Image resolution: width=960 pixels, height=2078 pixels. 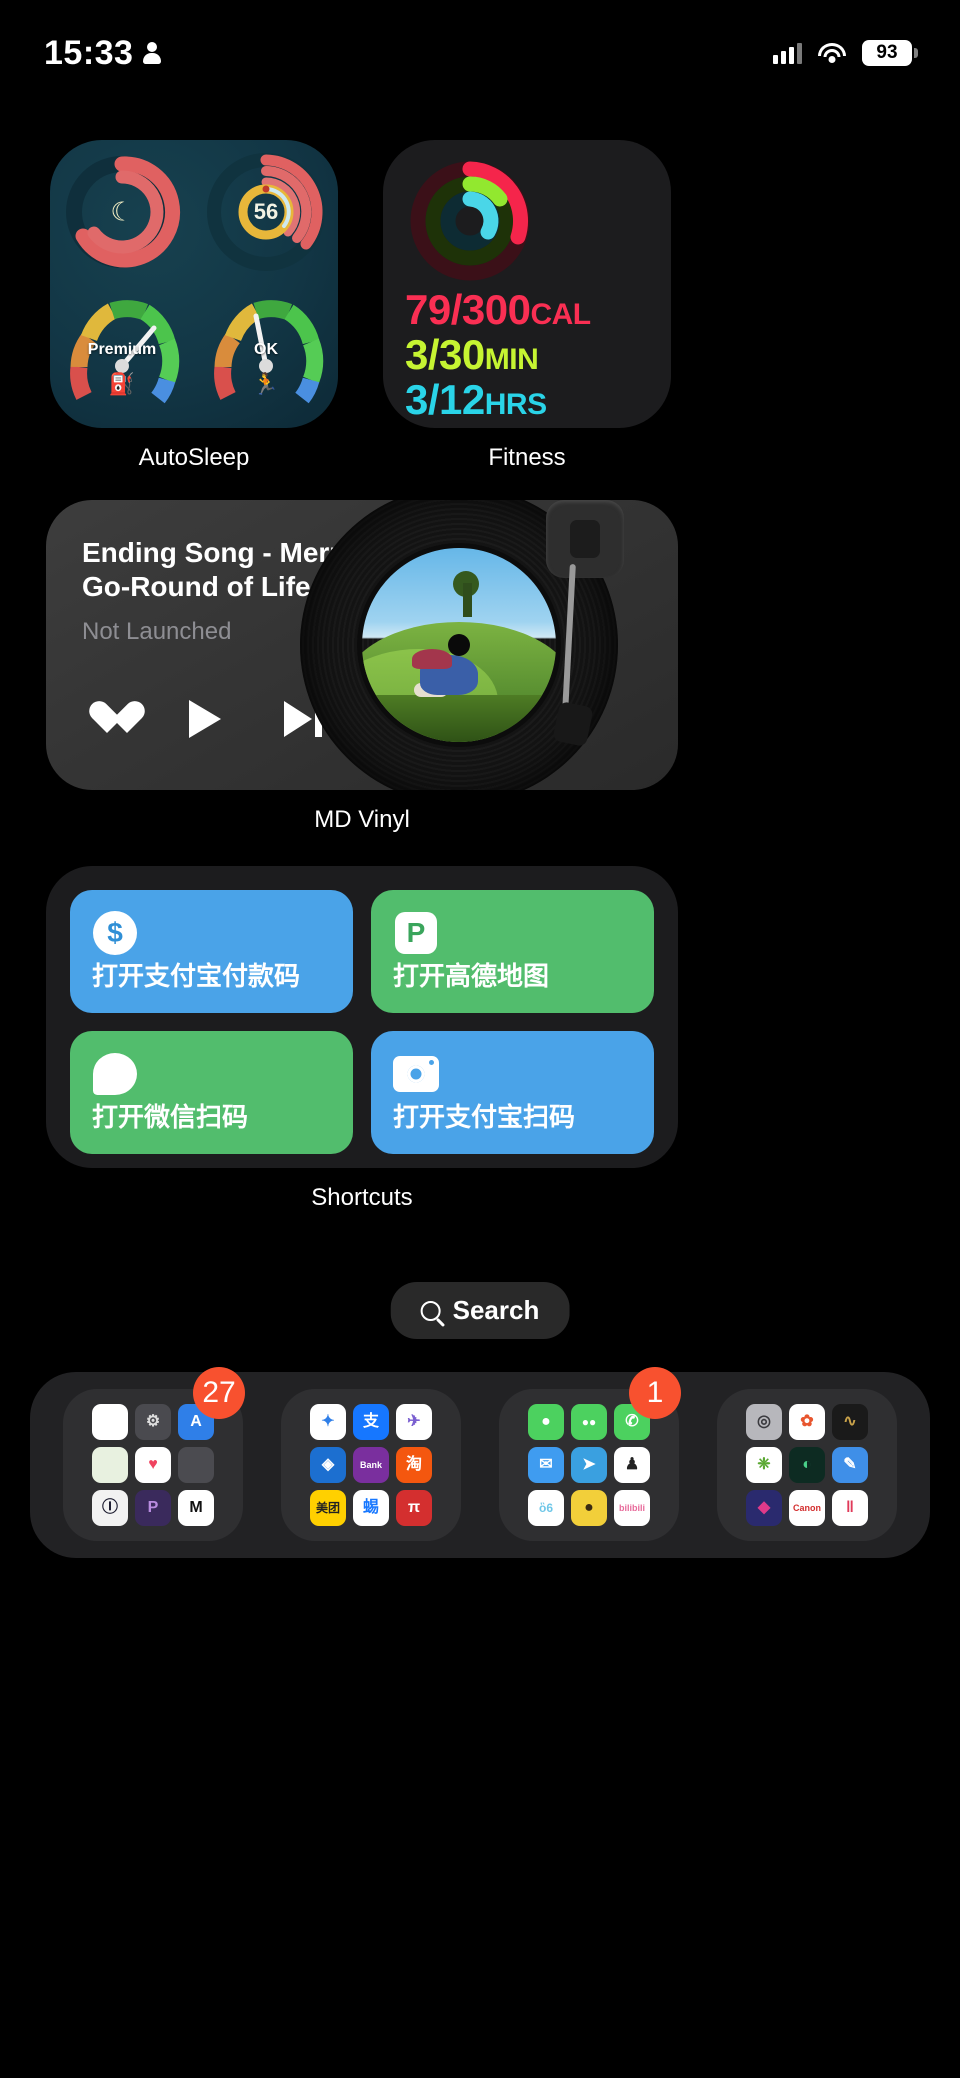 I want to click on fitness-stats: 79/300CAL 3/30MIN 3/12HRS, so click(x=498, y=354).